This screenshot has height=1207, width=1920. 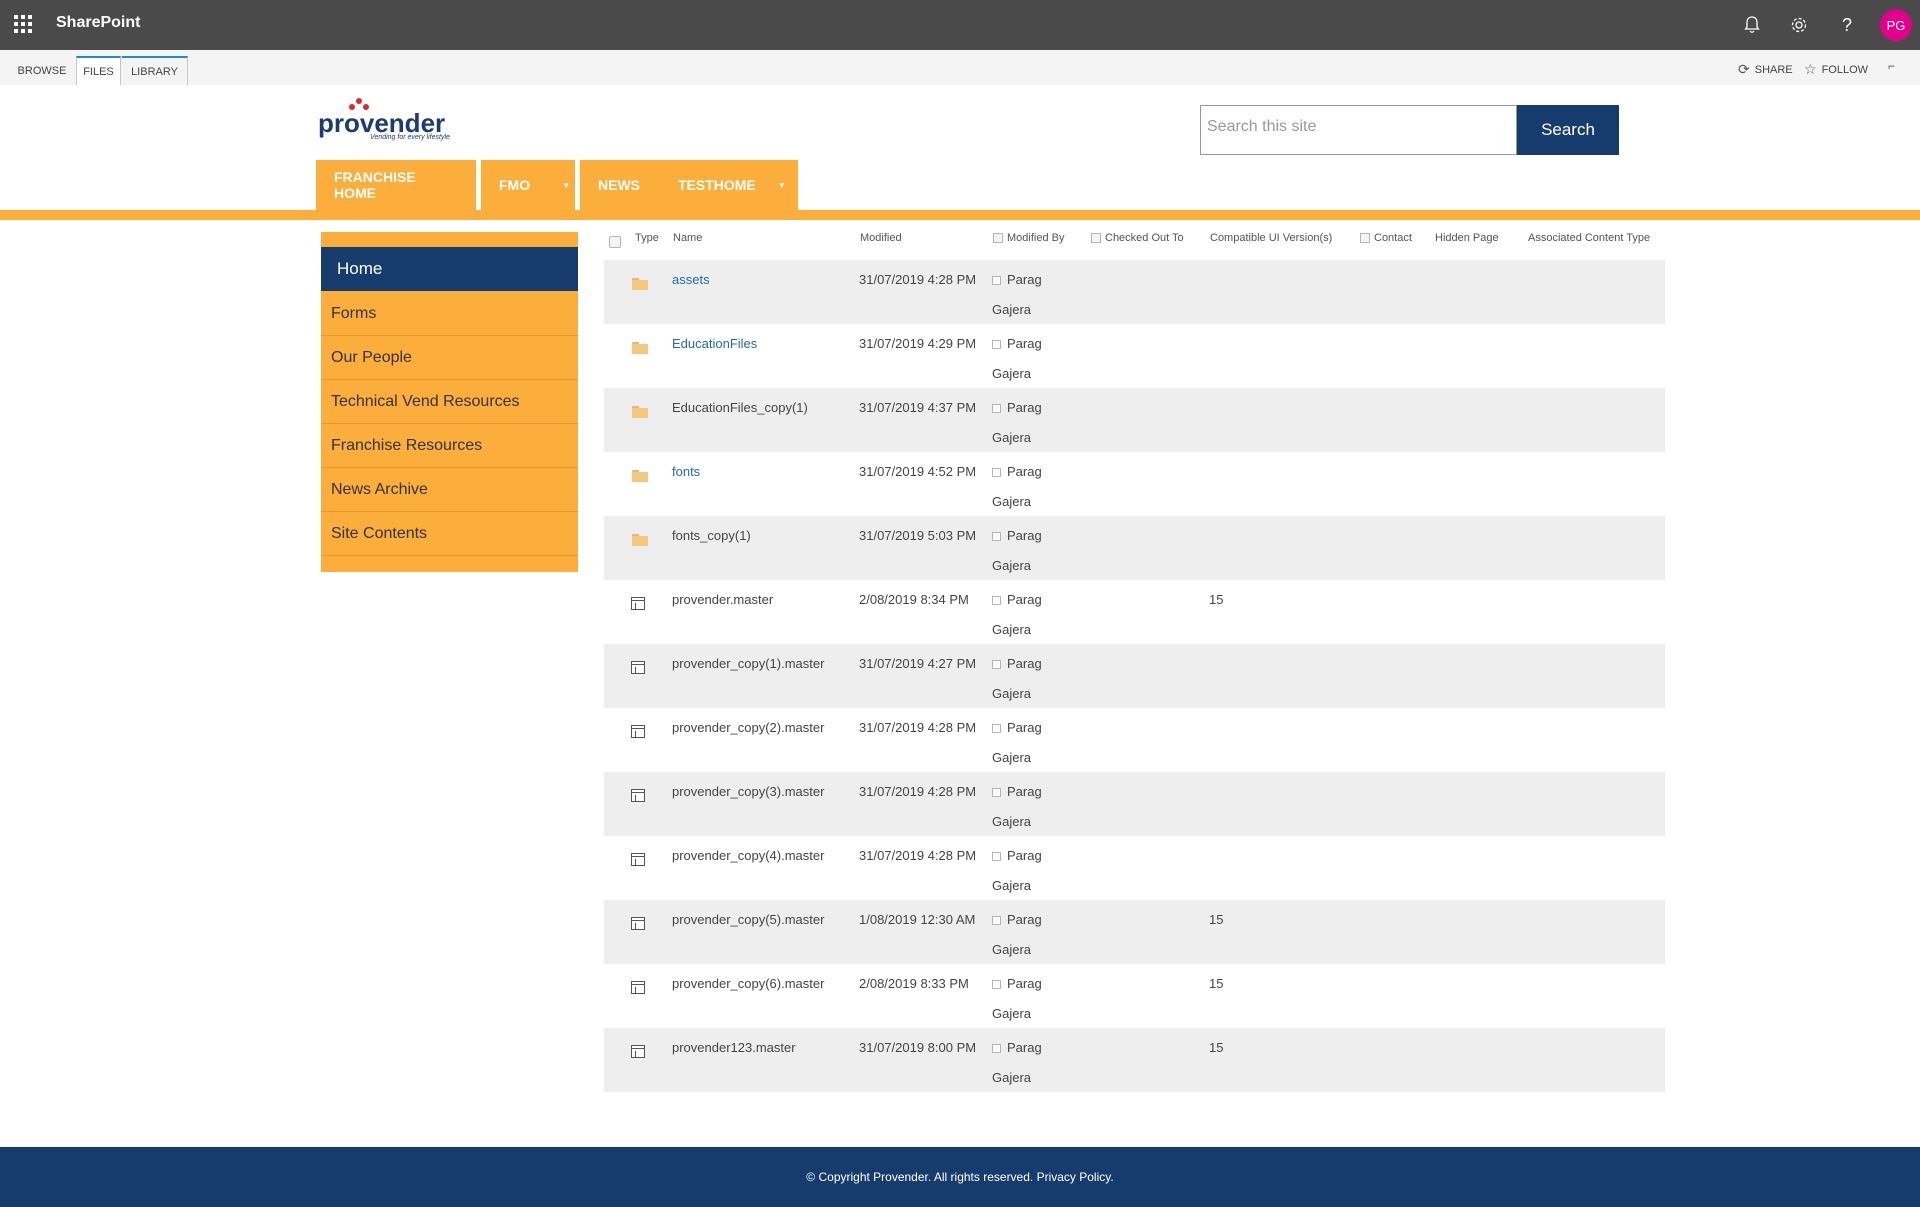 What do you see at coordinates (42, 70) in the screenshot?
I see `tab-browse: BROWSE` at bounding box center [42, 70].